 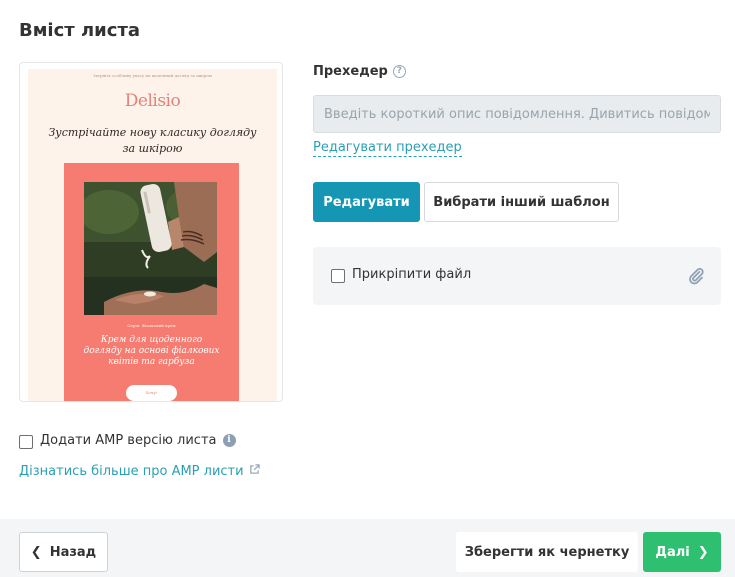 I want to click on amp-version-label-text: Додати AMP версію листа, so click(x=128, y=440).